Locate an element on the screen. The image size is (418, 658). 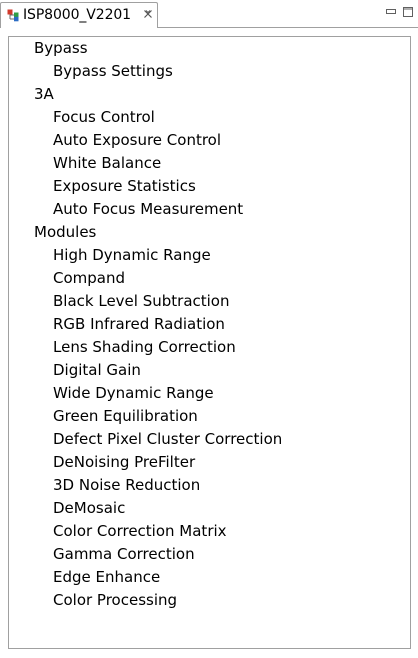
maximize-icon is located at coordinates (408, 12).